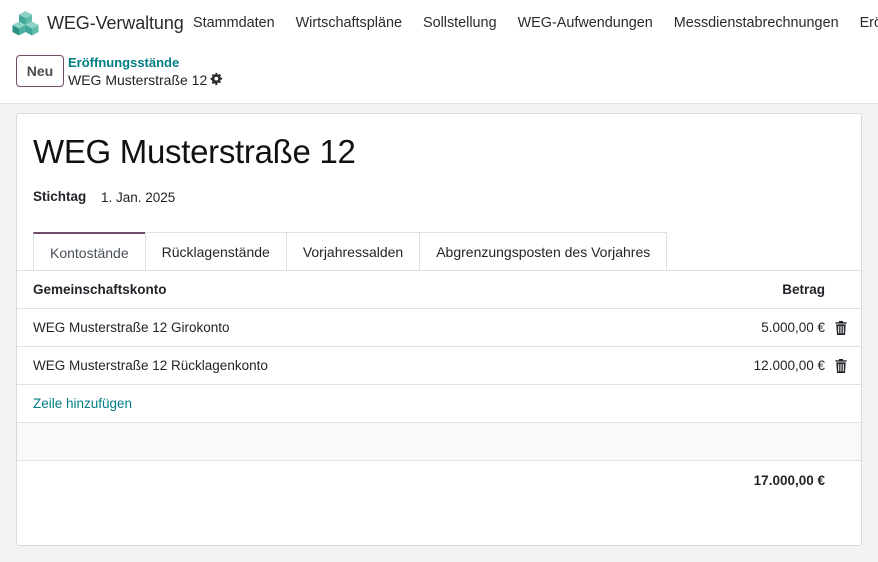  I want to click on column-header-account: Gemeinschaftskonto, so click(100, 289).